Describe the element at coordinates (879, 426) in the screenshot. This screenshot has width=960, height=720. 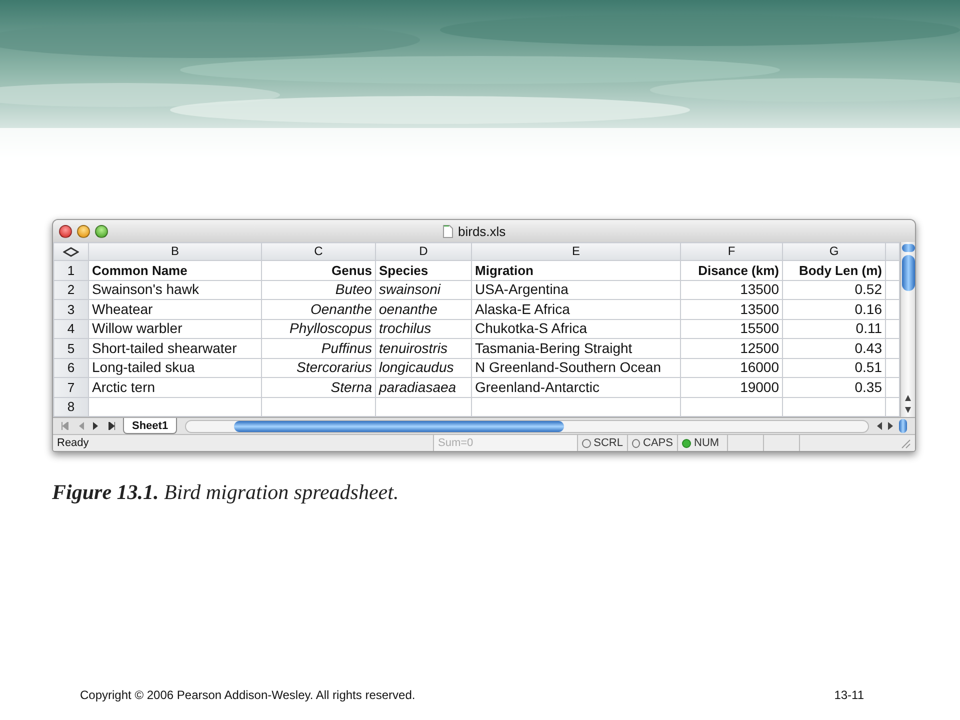
I see `scroll-left-icon` at that location.